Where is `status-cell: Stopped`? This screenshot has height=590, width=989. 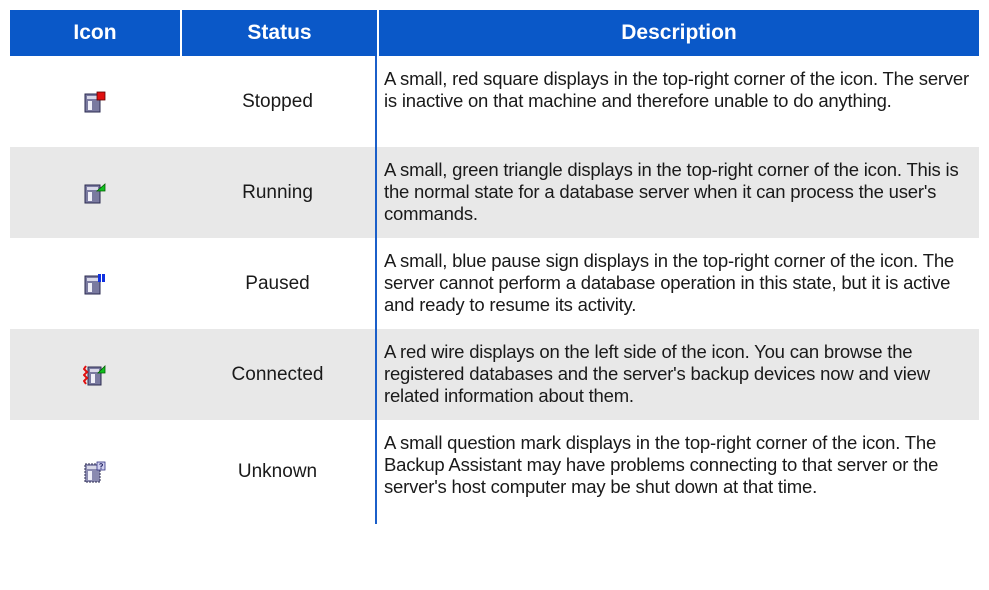 status-cell: Stopped is located at coordinates (278, 101).